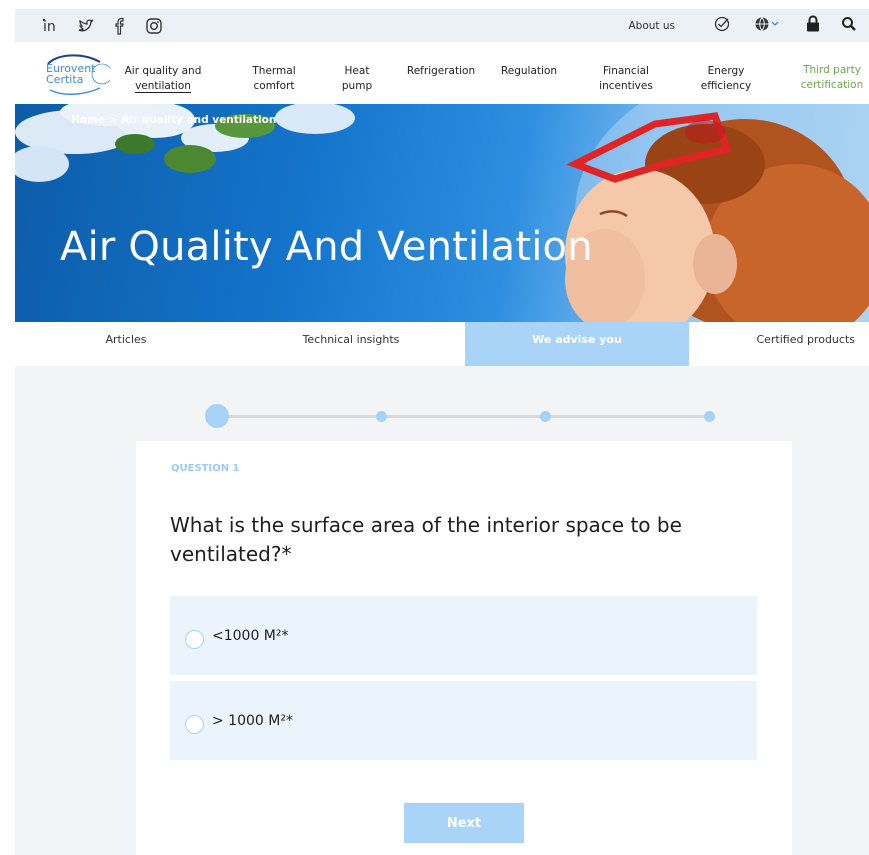  Describe the element at coordinates (626, 86) in the screenshot. I see `nav-item-label: incentives` at that location.